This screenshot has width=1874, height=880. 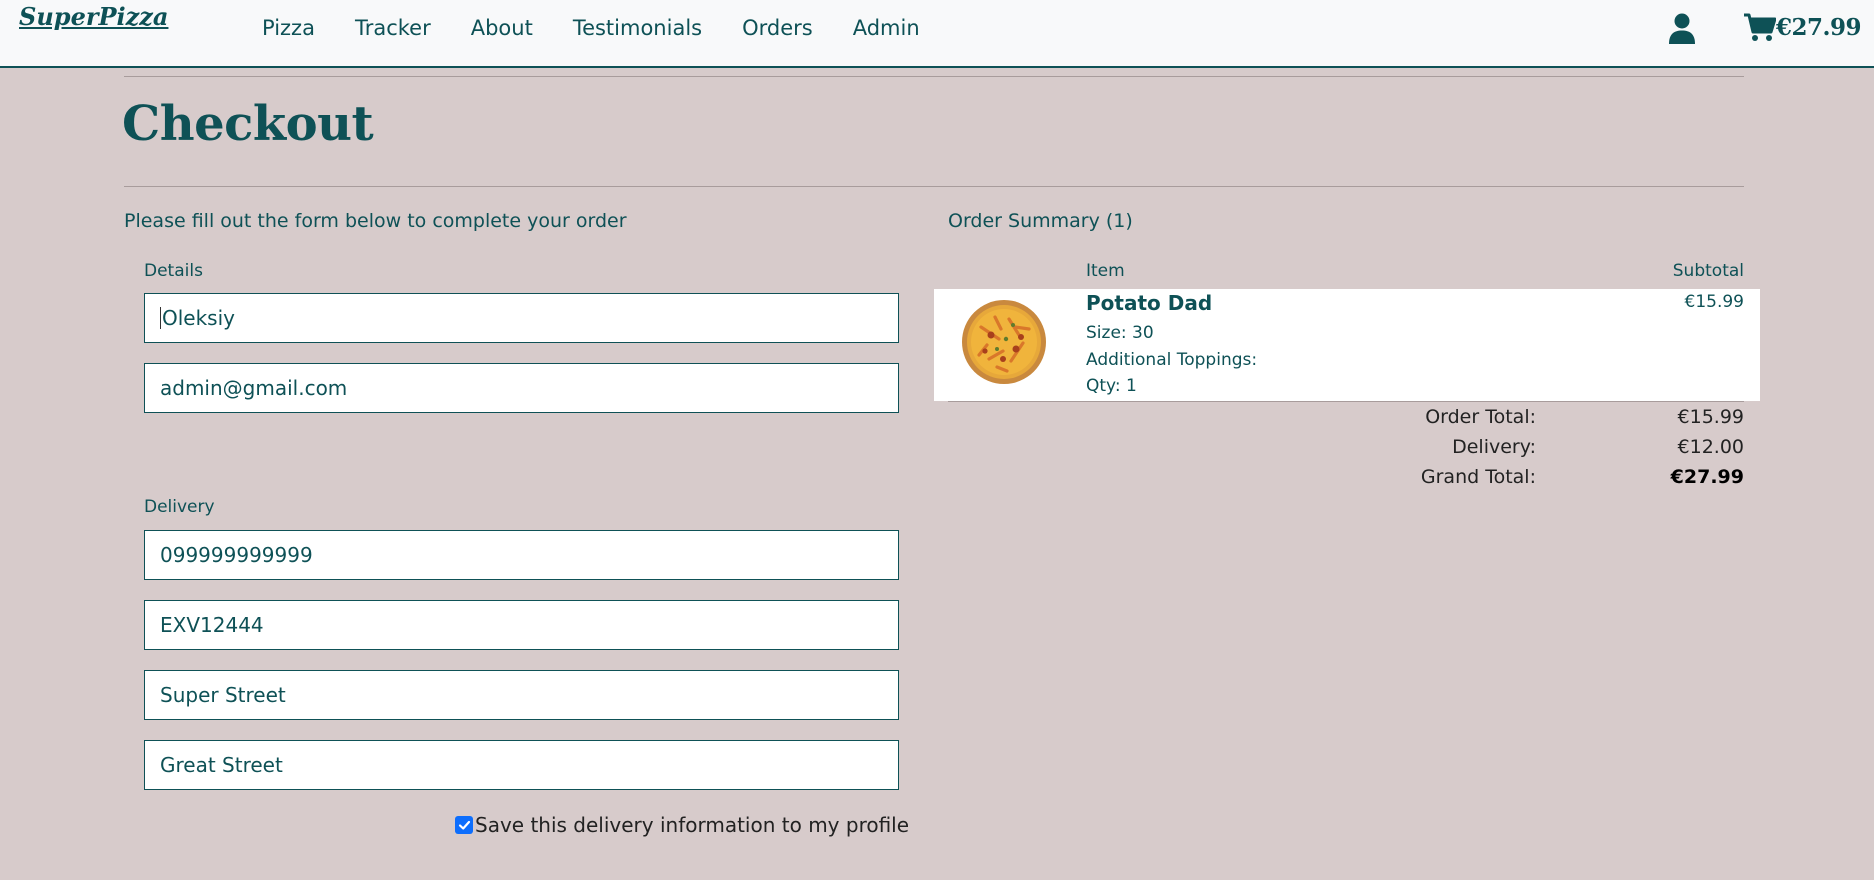 What do you see at coordinates (777, 28) in the screenshot?
I see `nav-link-orders: Orders` at bounding box center [777, 28].